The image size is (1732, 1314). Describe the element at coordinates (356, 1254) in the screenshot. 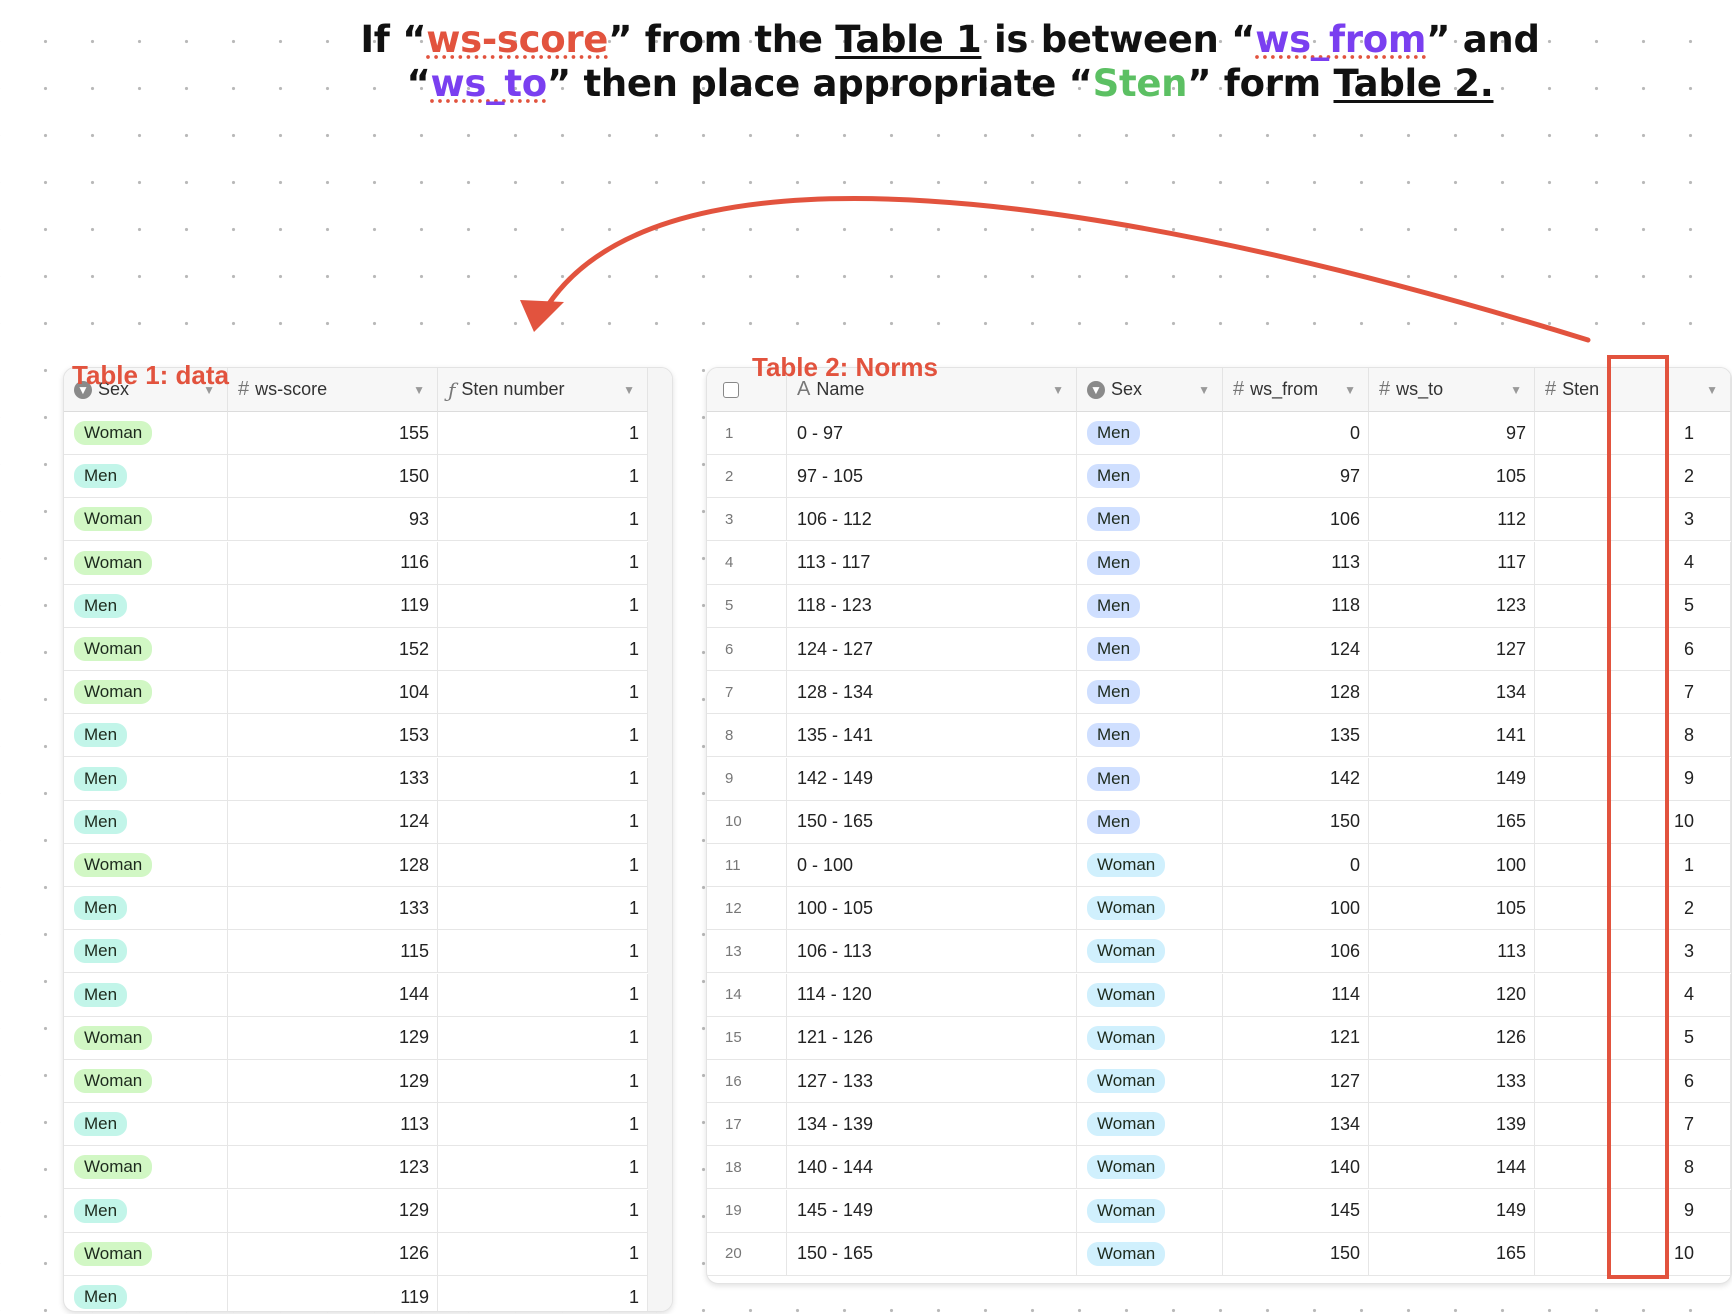

I see `table-row: Woman 126 1` at that location.